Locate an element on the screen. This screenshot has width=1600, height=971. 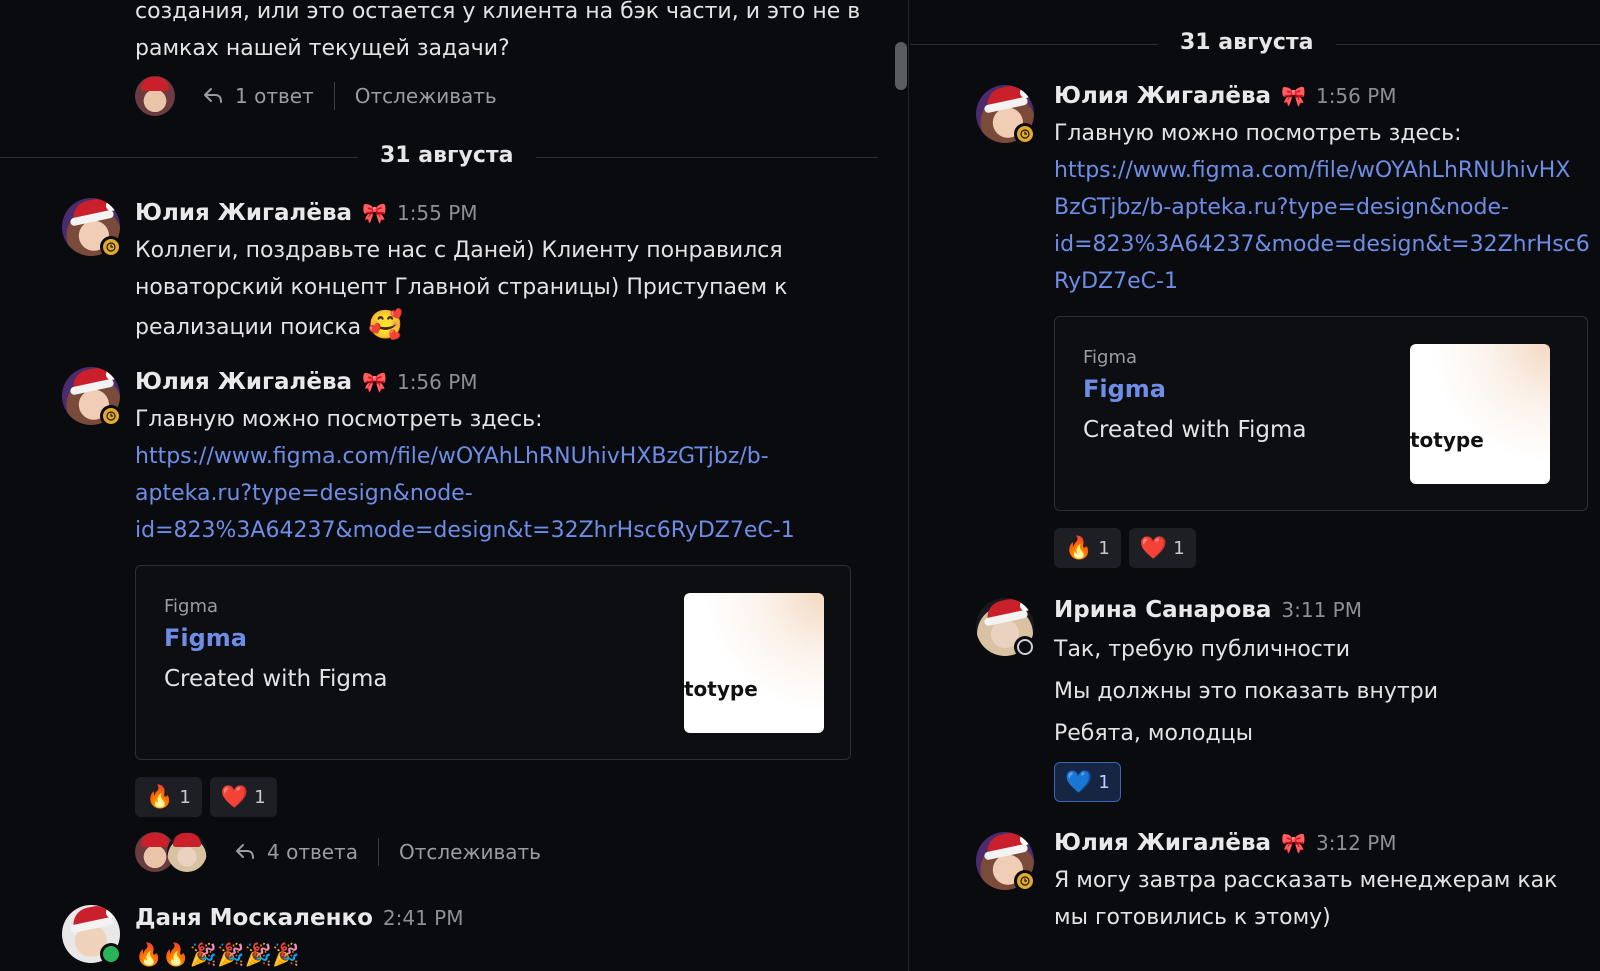
author-name: Ирина Санарова is located at coordinates (1162, 610).